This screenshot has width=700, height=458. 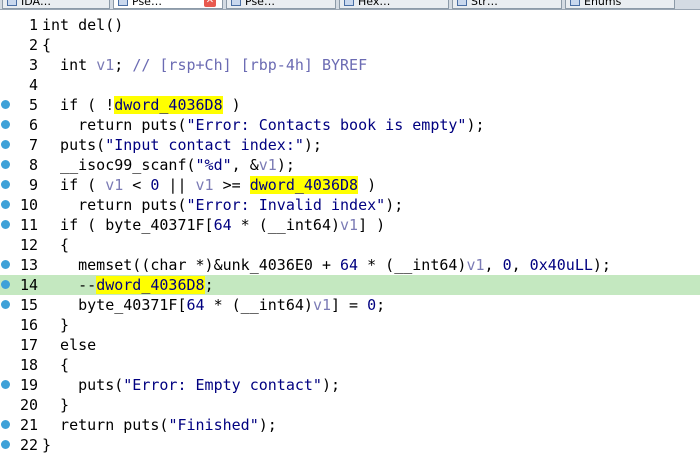 I want to click on code-text: else, so click(x=69, y=345).